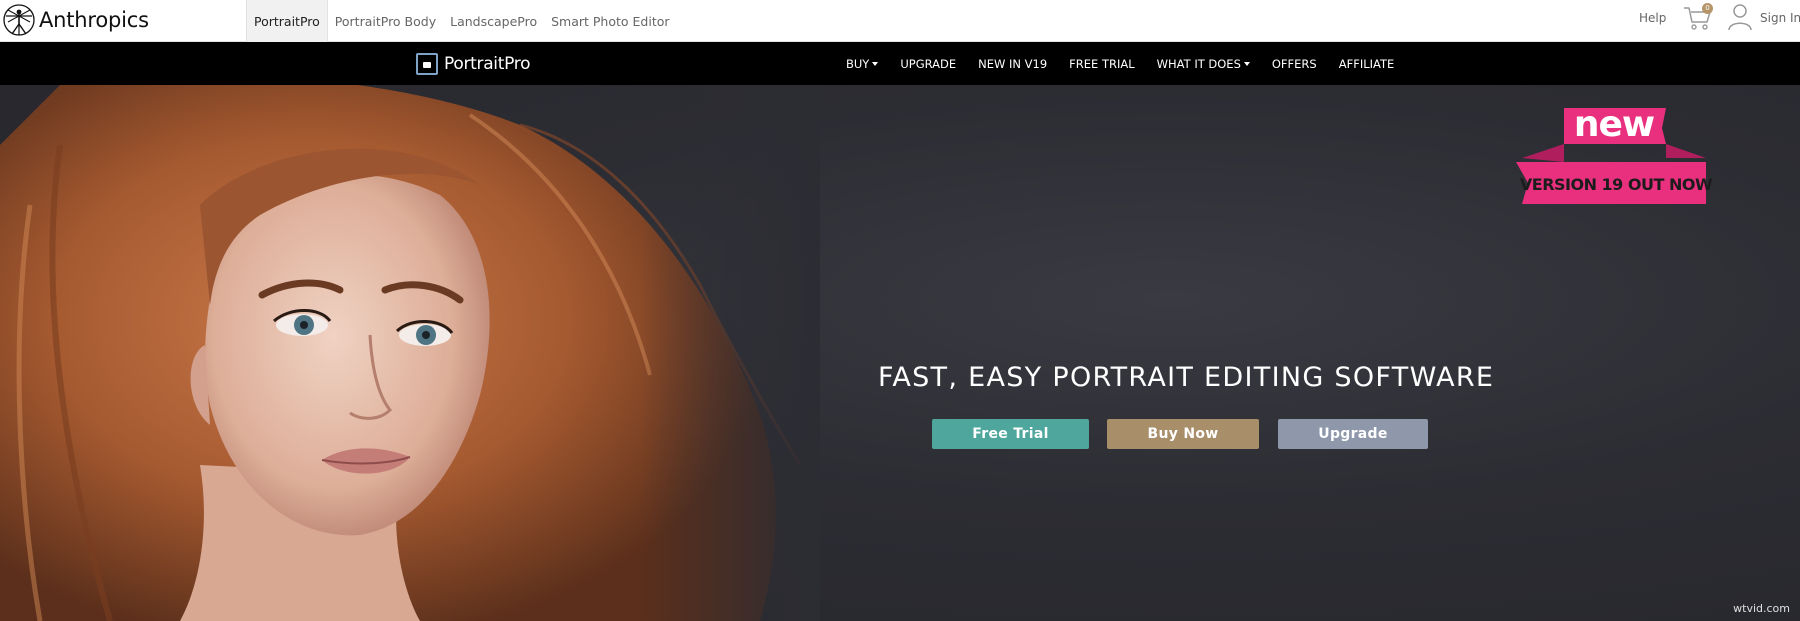 This screenshot has width=1800, height=621. Describe the element at coordinates (858, 63) in the screenshot. I see `nav-buy-label: BUY` at that location.